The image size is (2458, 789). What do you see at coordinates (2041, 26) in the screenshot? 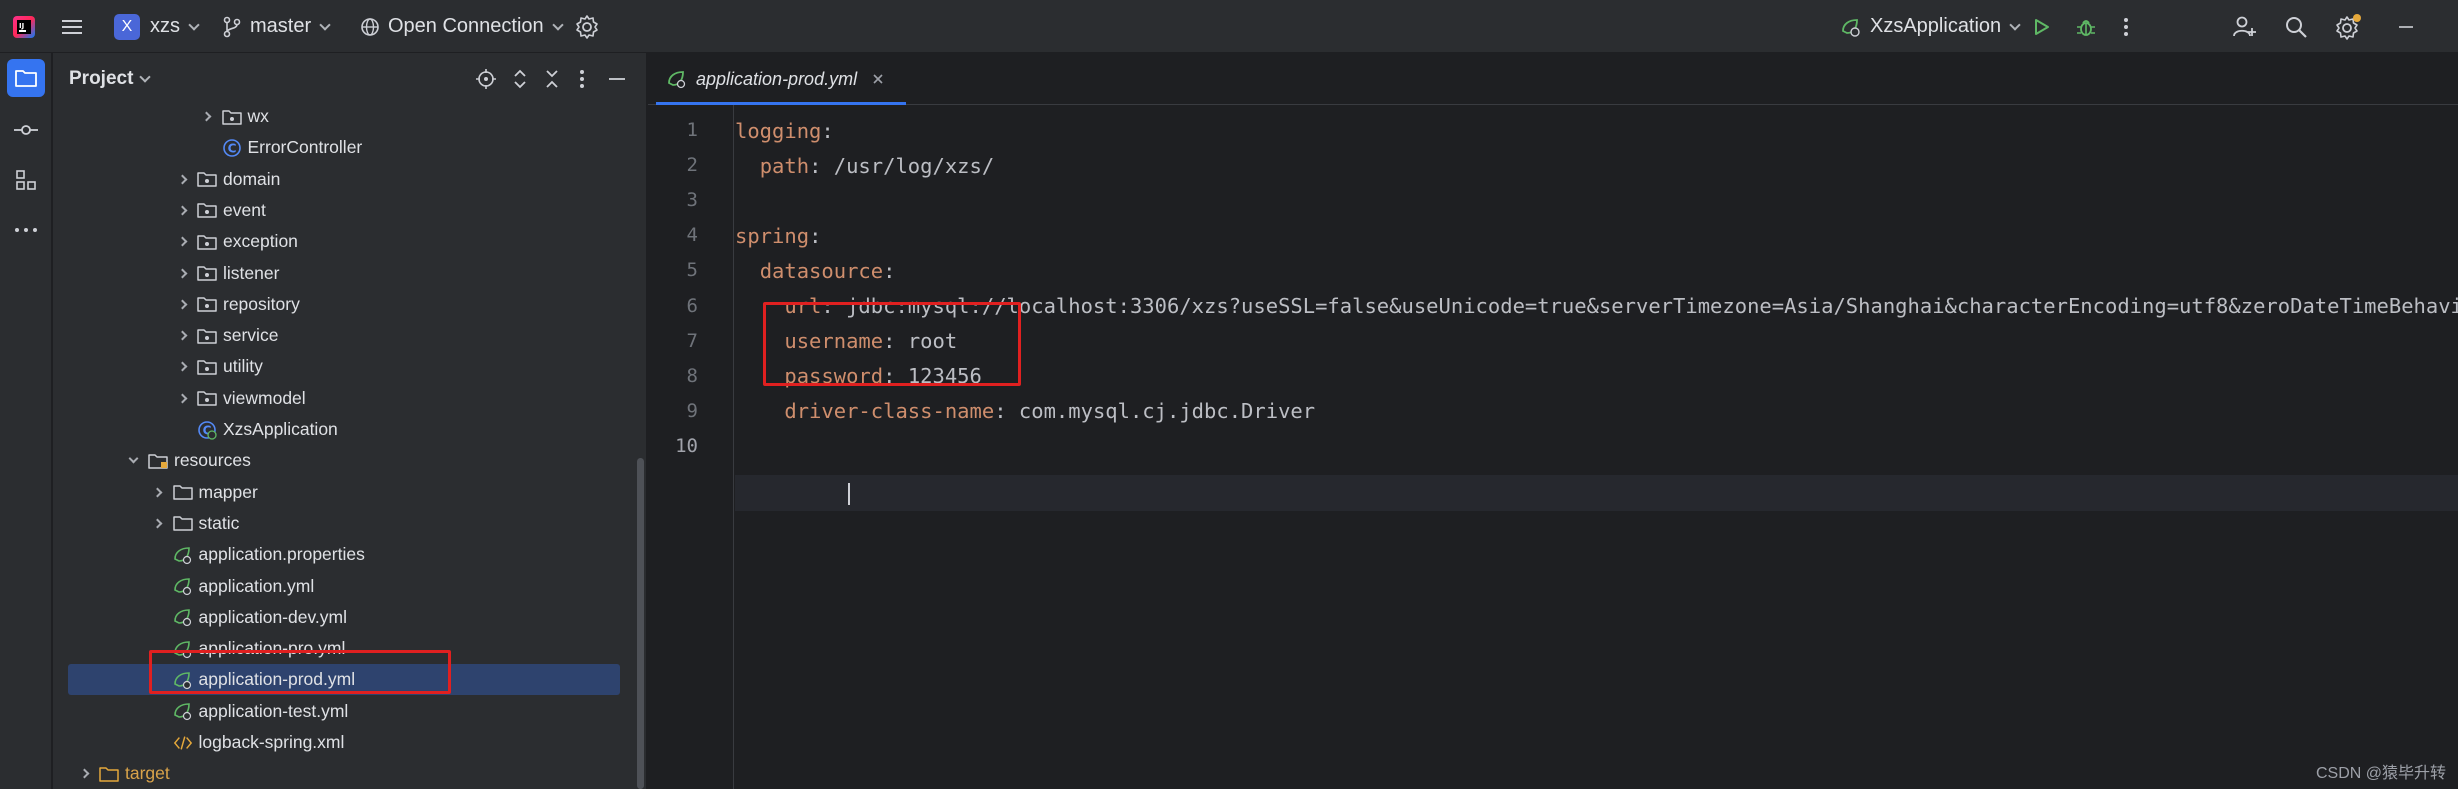
I see `run-button` at bounding box center [2041, 26].